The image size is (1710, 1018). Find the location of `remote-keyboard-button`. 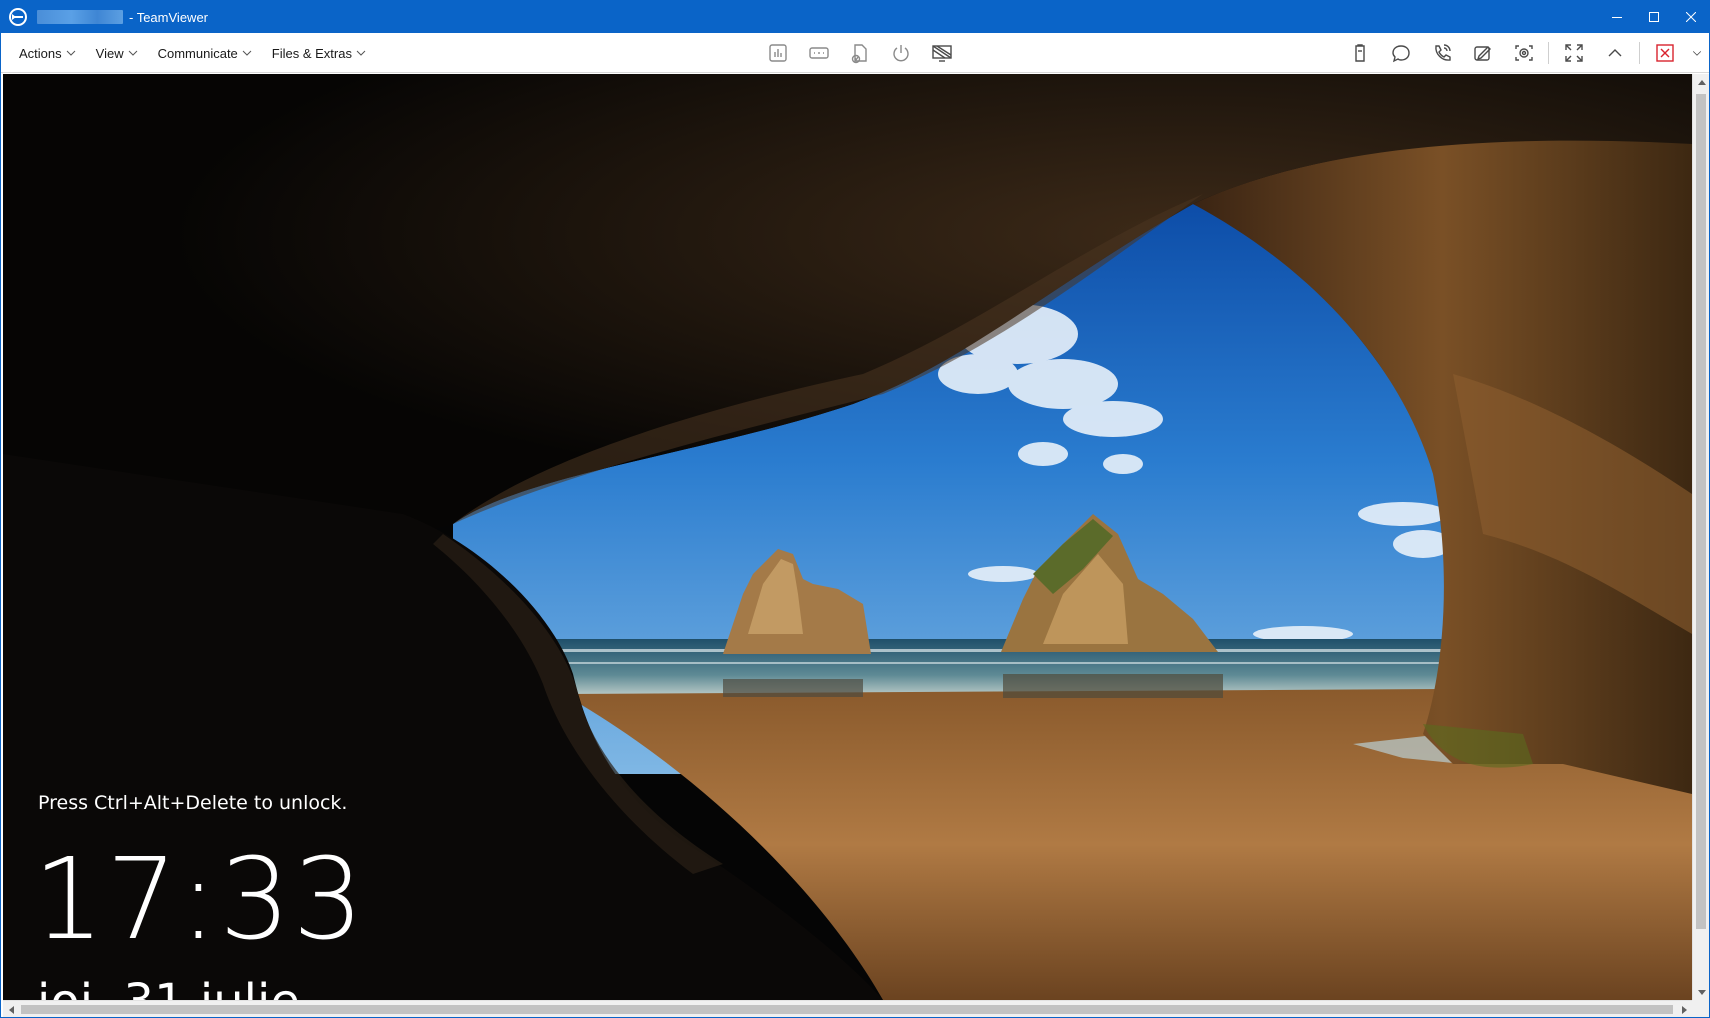

remote-keyboard-button is located at coordinates (818, 53).